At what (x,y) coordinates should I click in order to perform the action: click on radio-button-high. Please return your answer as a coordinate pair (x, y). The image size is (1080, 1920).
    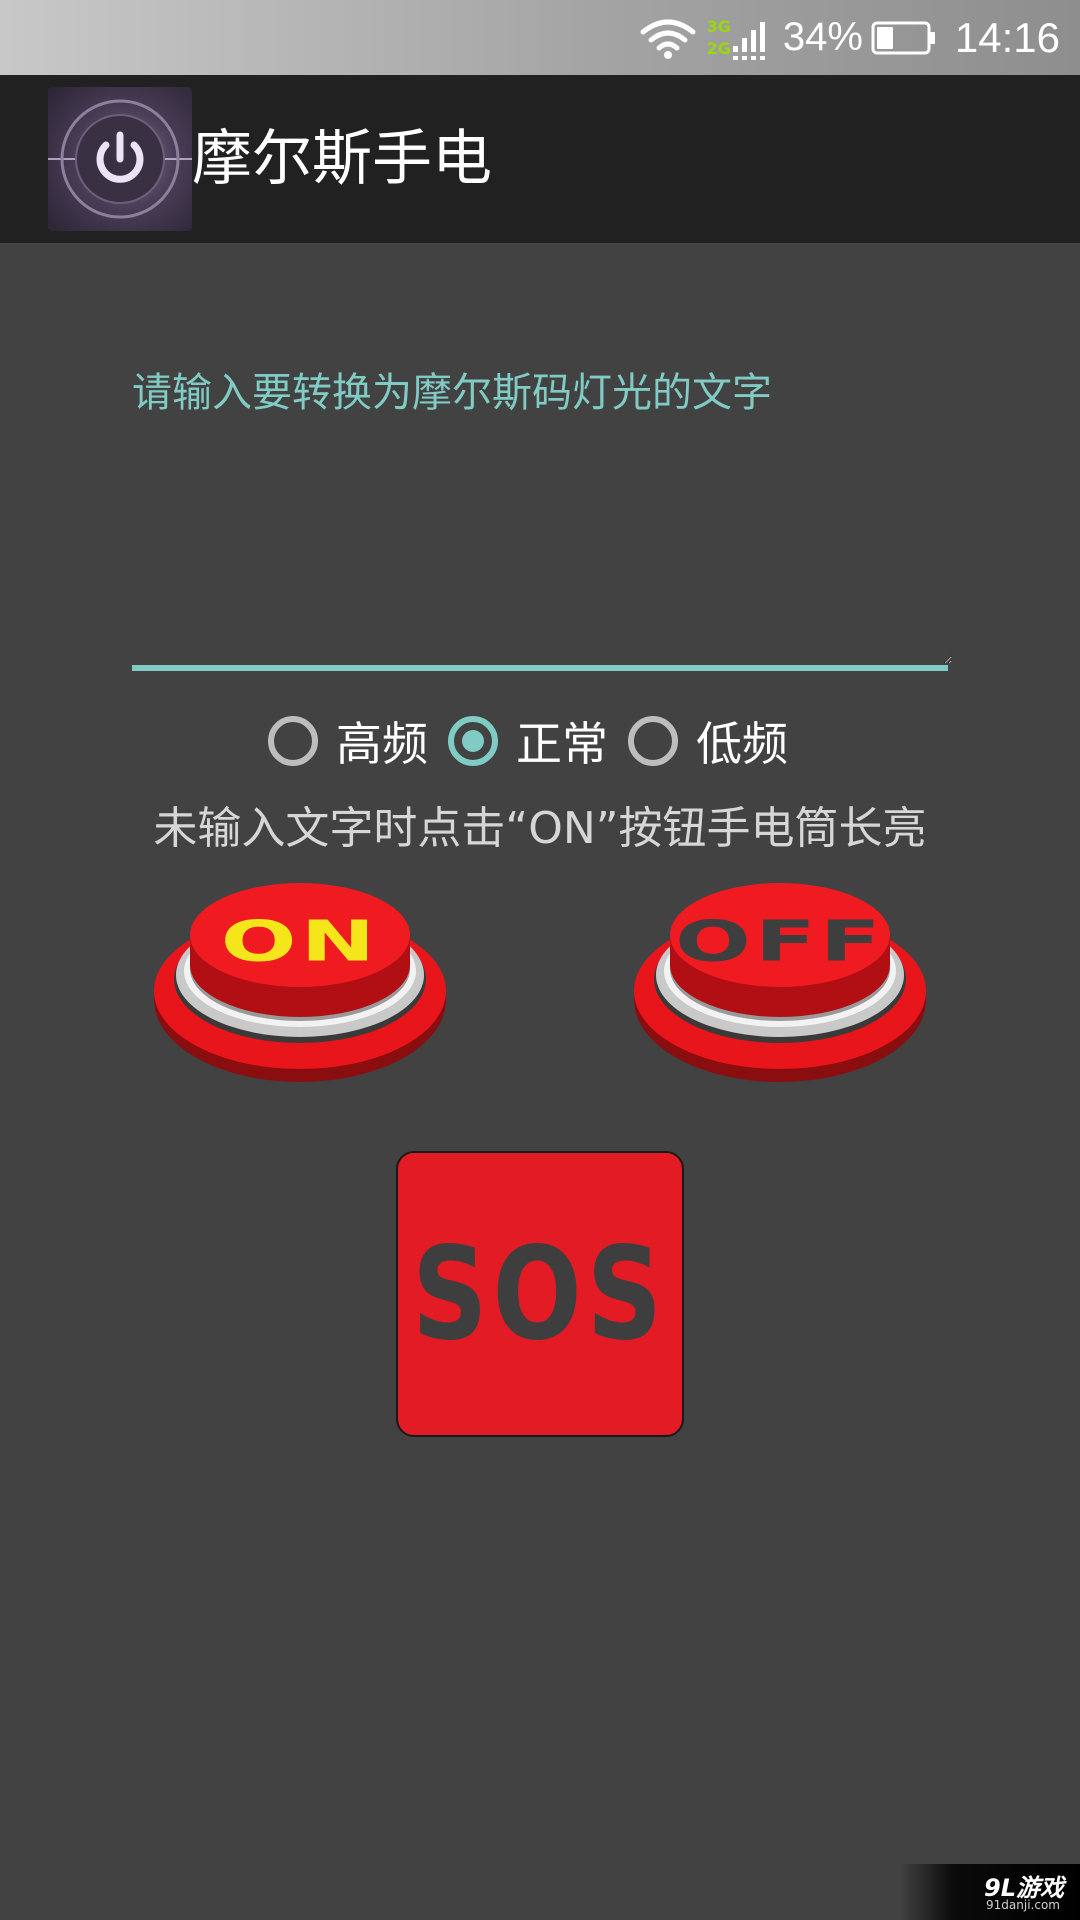
    Looking at the image, I should click on (293, 741).